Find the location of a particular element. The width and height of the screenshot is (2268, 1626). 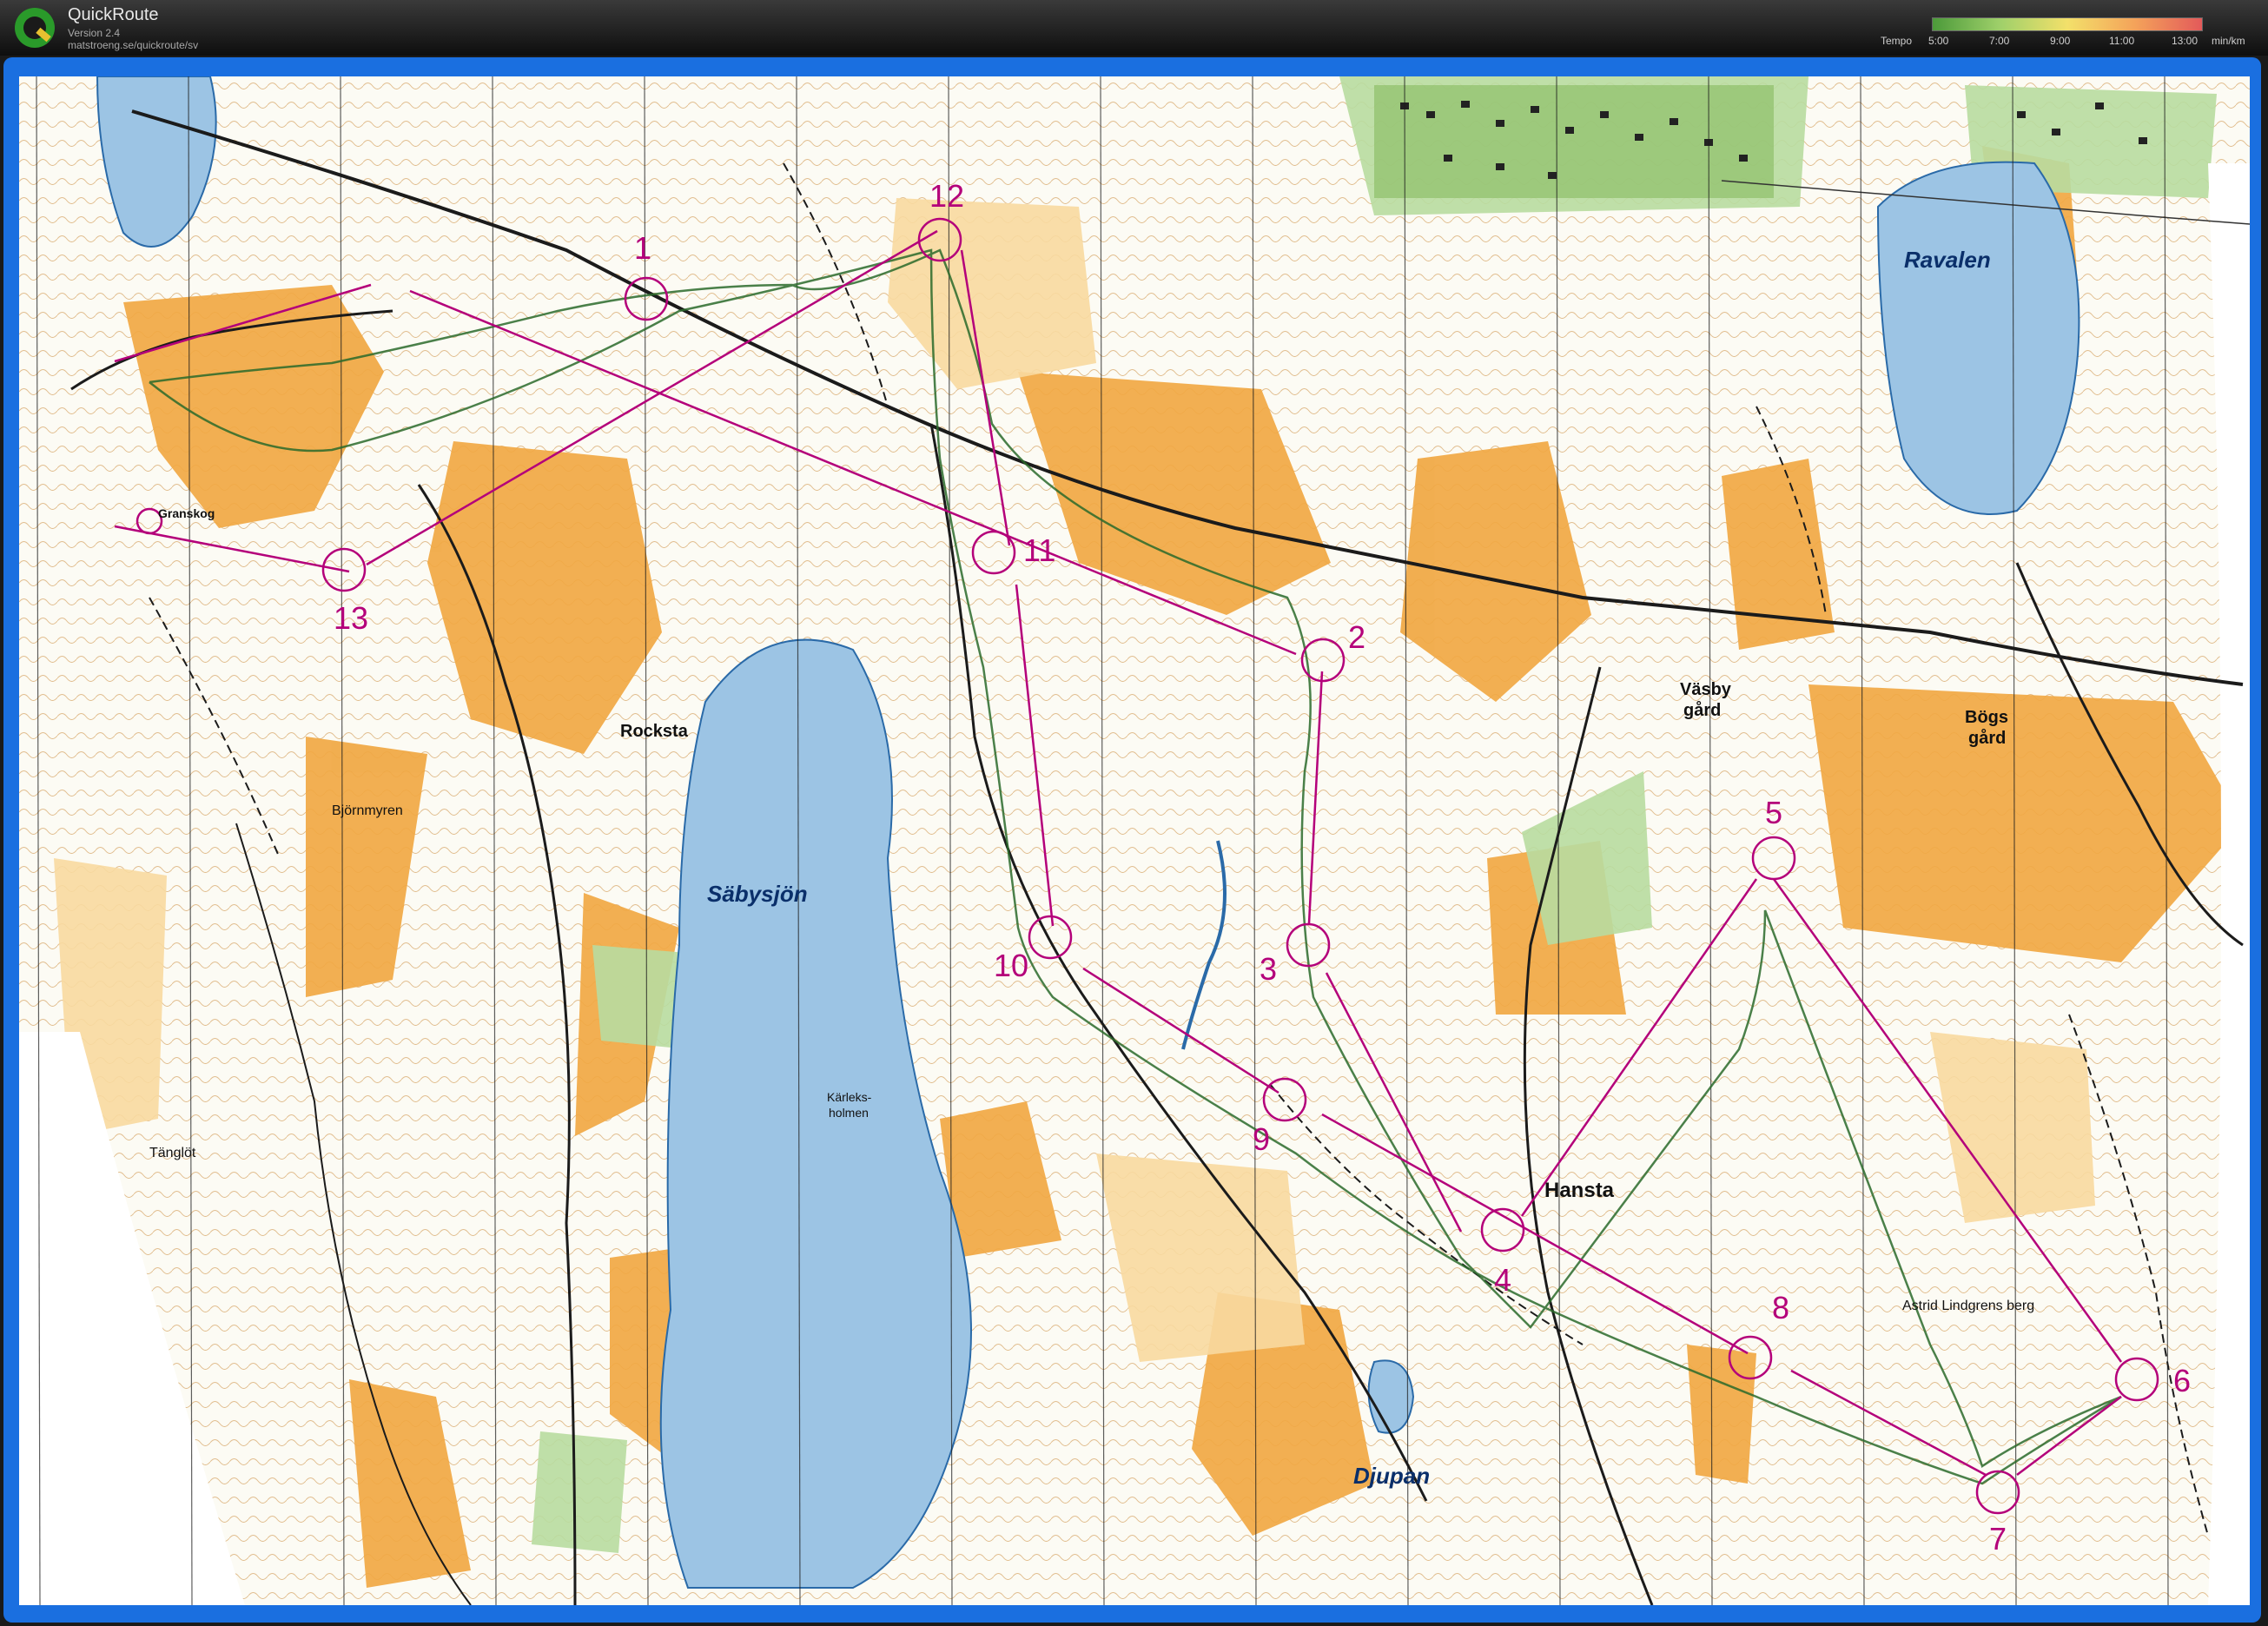

app-version: Version 2.4 is located at coordinates (94, 33).